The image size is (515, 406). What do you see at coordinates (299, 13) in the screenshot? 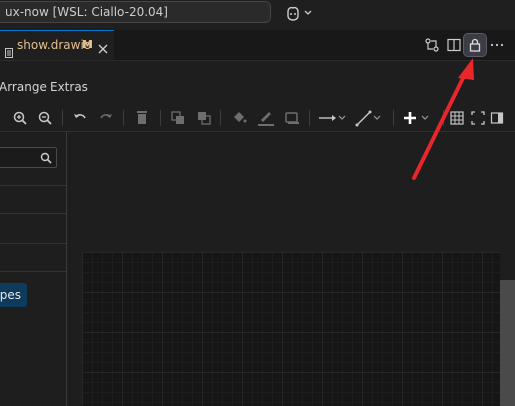
I see `copilot-icon` at bounding box center [299, 13].